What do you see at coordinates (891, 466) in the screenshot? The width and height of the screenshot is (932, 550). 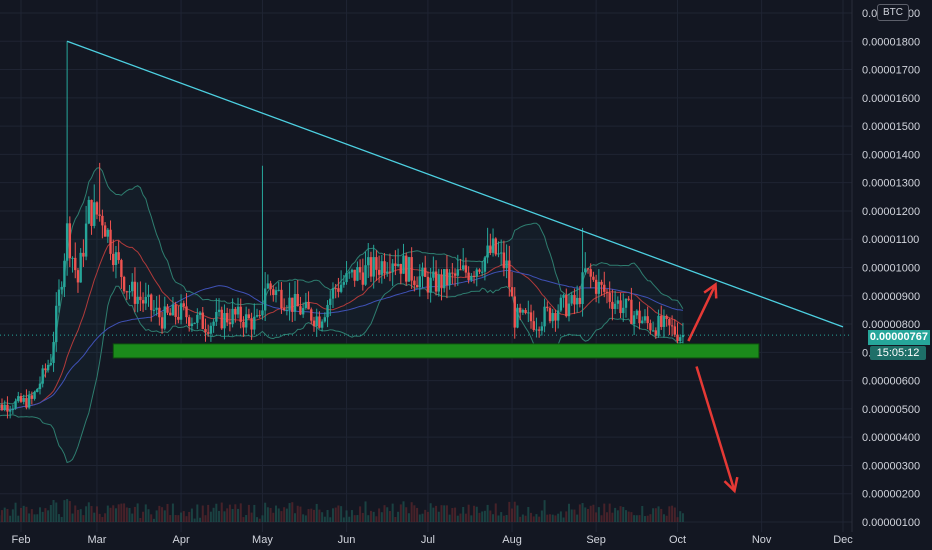 I see `y-tick-label: 0.00000300` at bounding box center [891, 466].